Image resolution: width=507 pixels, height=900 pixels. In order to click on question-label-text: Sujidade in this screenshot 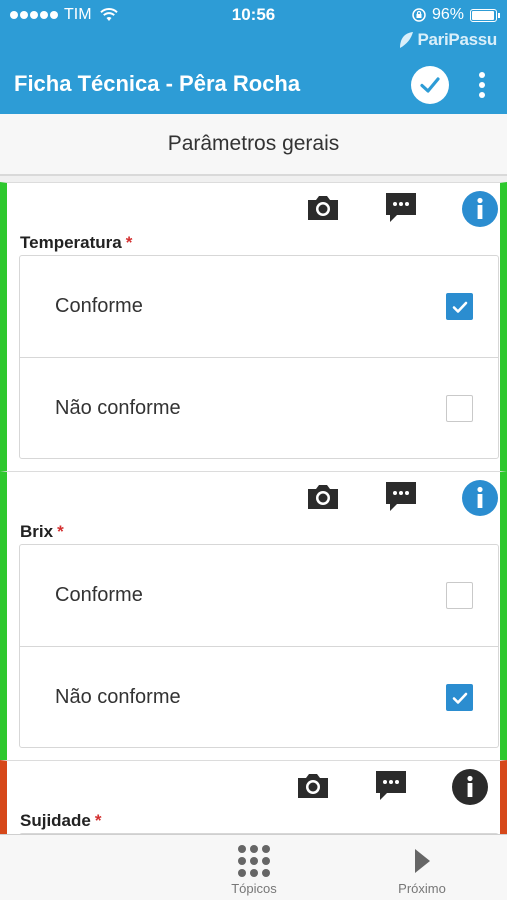, I will do `click(55, 820)`.